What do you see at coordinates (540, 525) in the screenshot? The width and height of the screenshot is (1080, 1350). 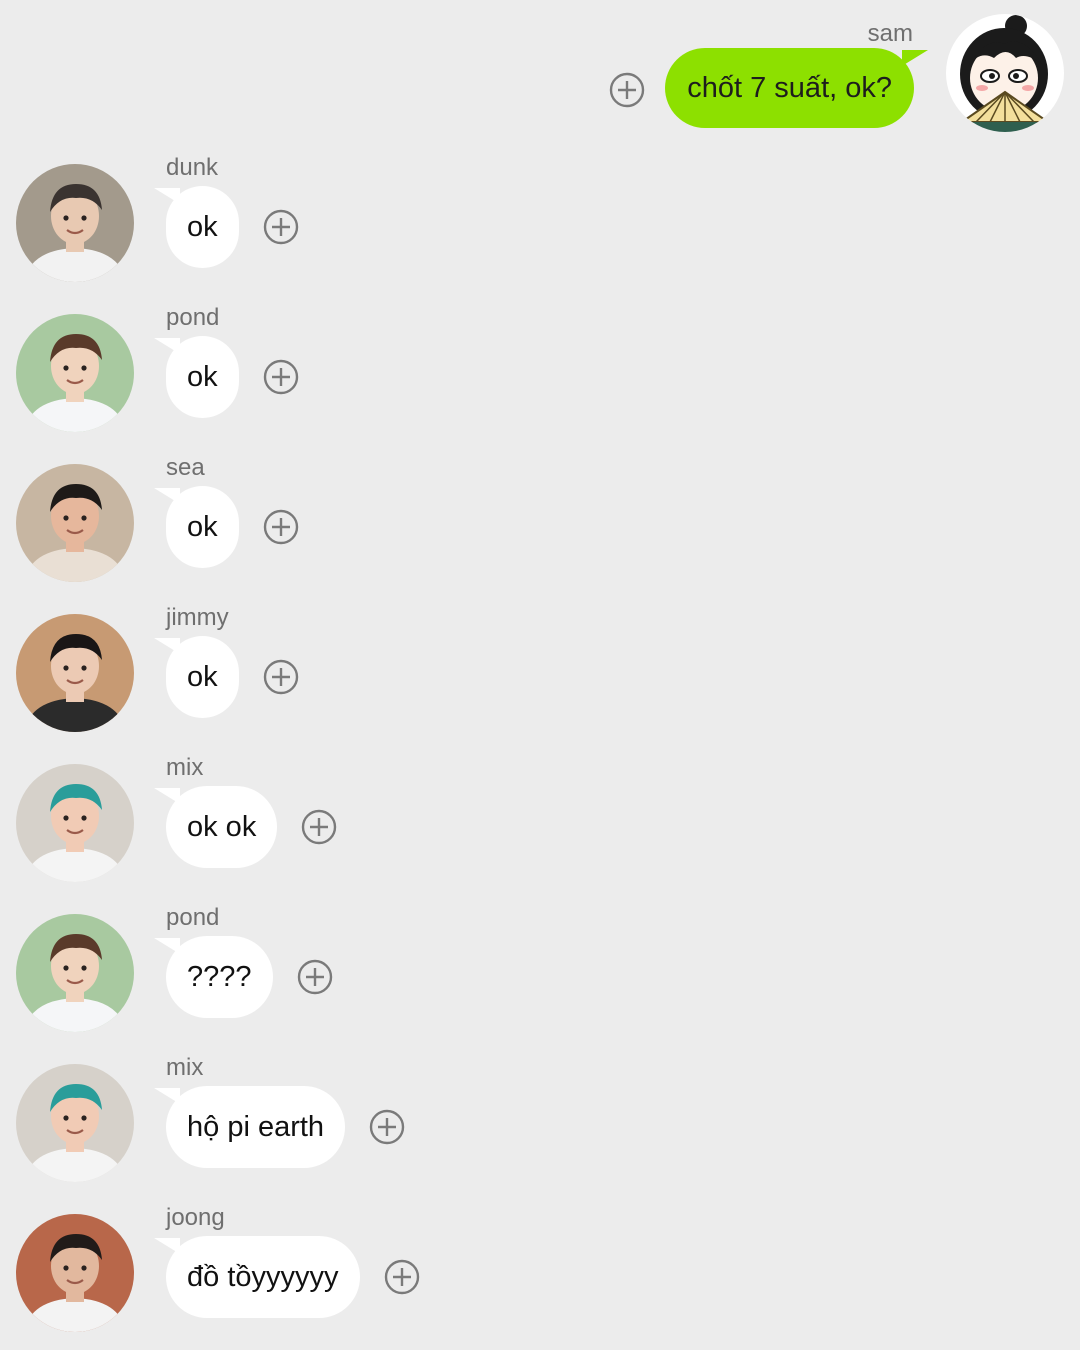 I see `incoming-message: sea ok` at bounding box center [540, 525].